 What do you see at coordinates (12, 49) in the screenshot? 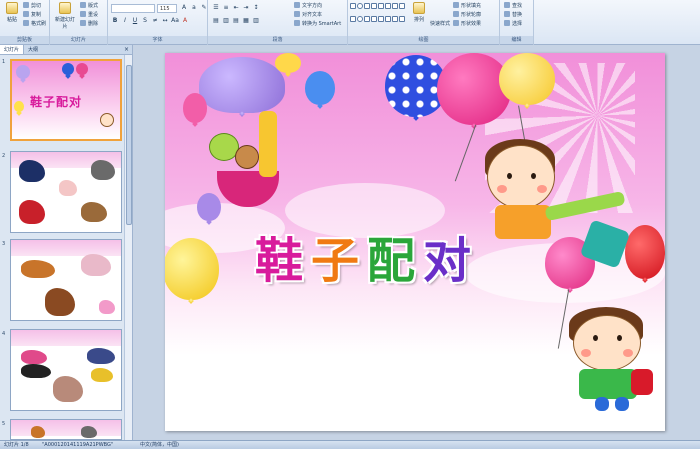
I see `tab-slides: 幻灯片` at bounding box center [12, 49].